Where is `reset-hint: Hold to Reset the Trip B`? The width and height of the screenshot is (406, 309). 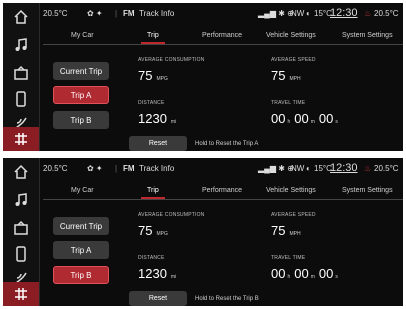 reset-hint: Hold to Reset the Trip B is located at coordinates (227, 299).